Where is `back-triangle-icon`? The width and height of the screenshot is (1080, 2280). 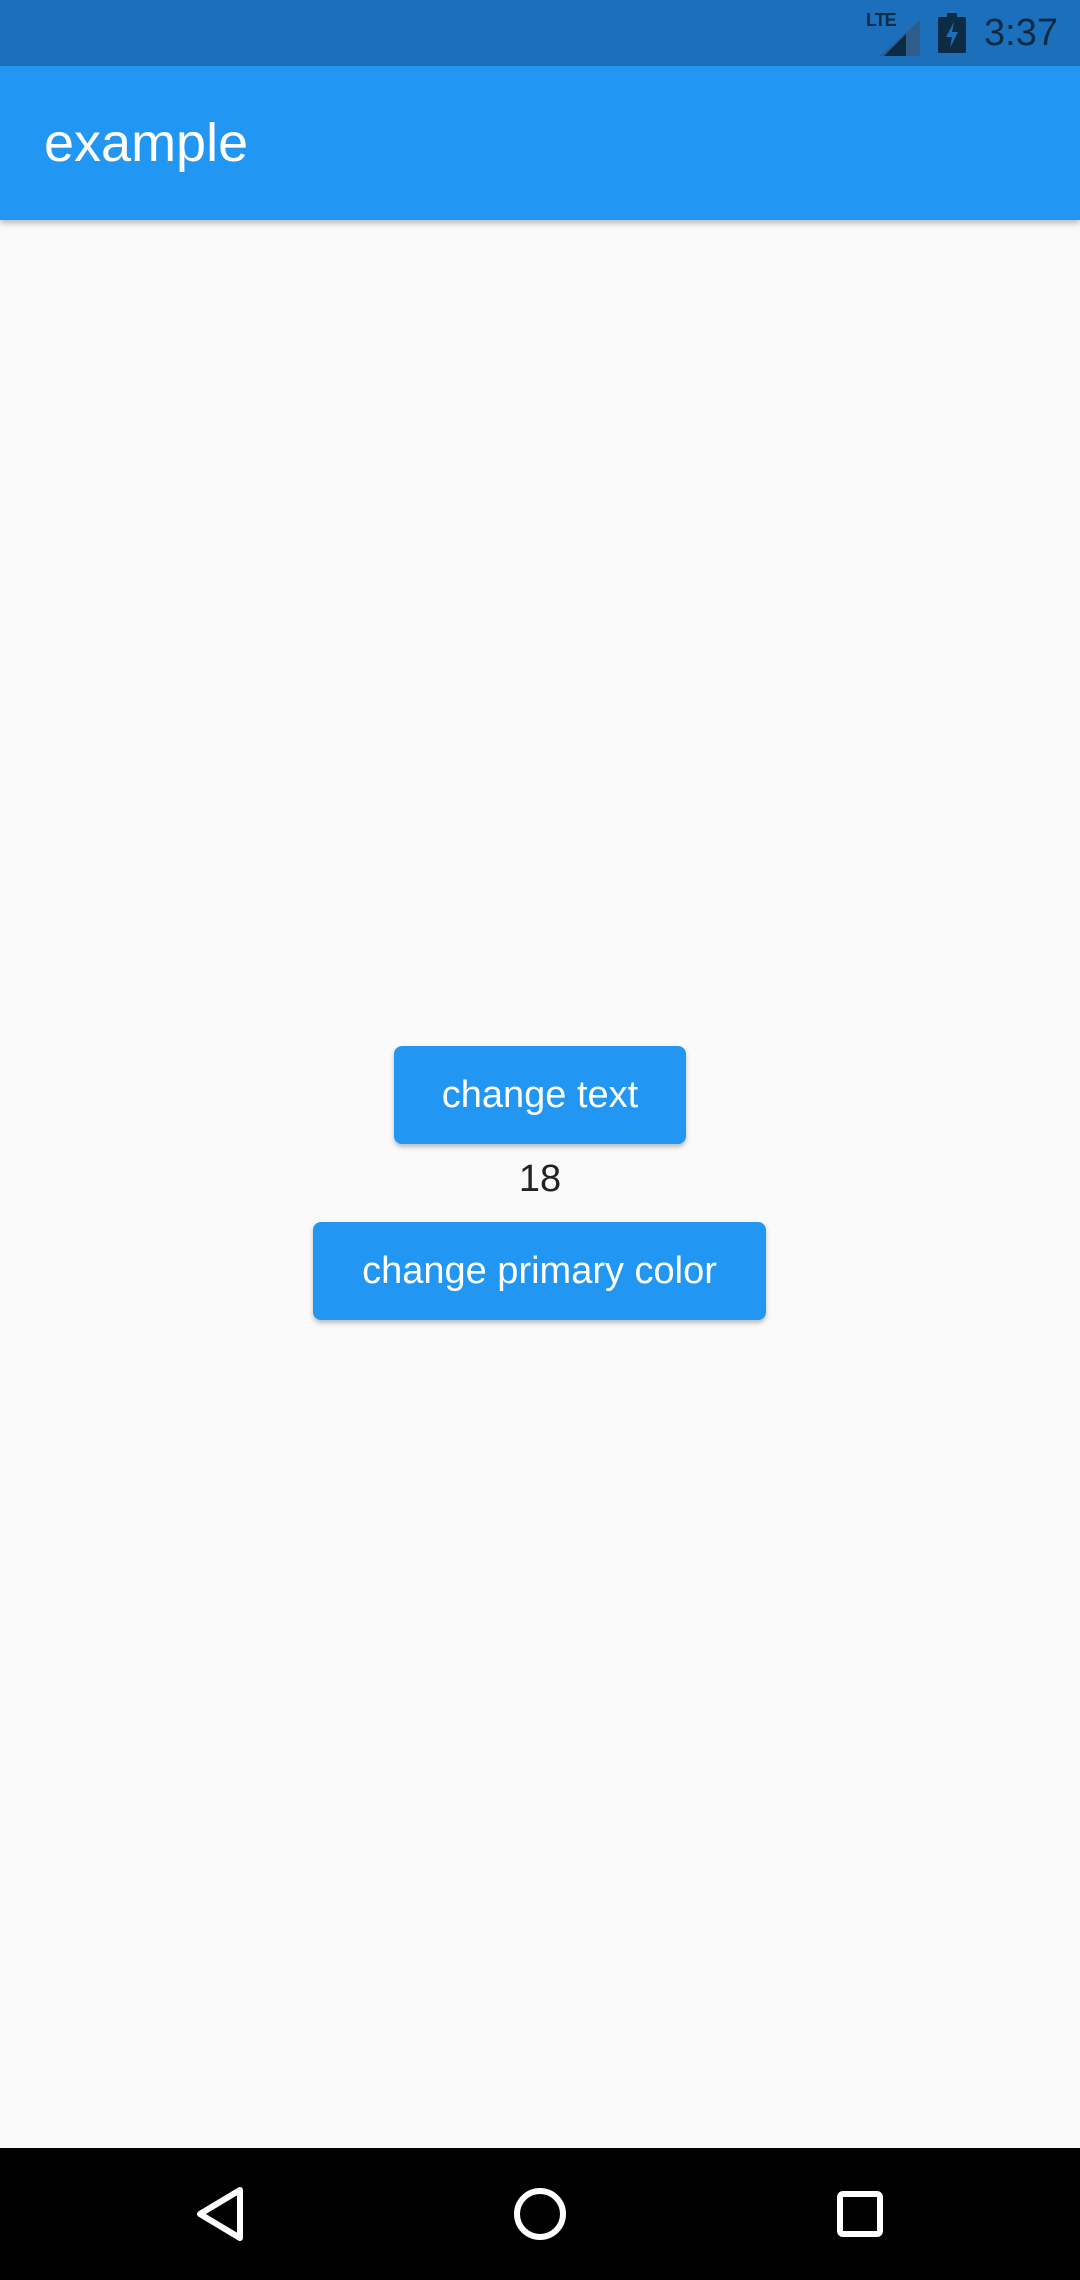
back-triangle-icon is located at coordinates (220, 2214).